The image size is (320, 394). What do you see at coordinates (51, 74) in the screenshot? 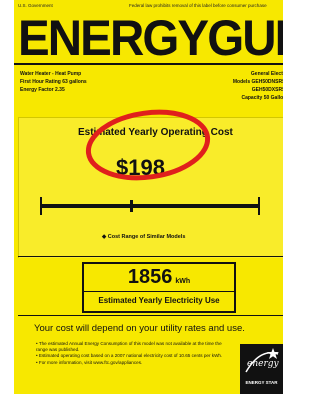
I see `product-type: Water Heater - Heat Pump` at bounding box center [51, 74].